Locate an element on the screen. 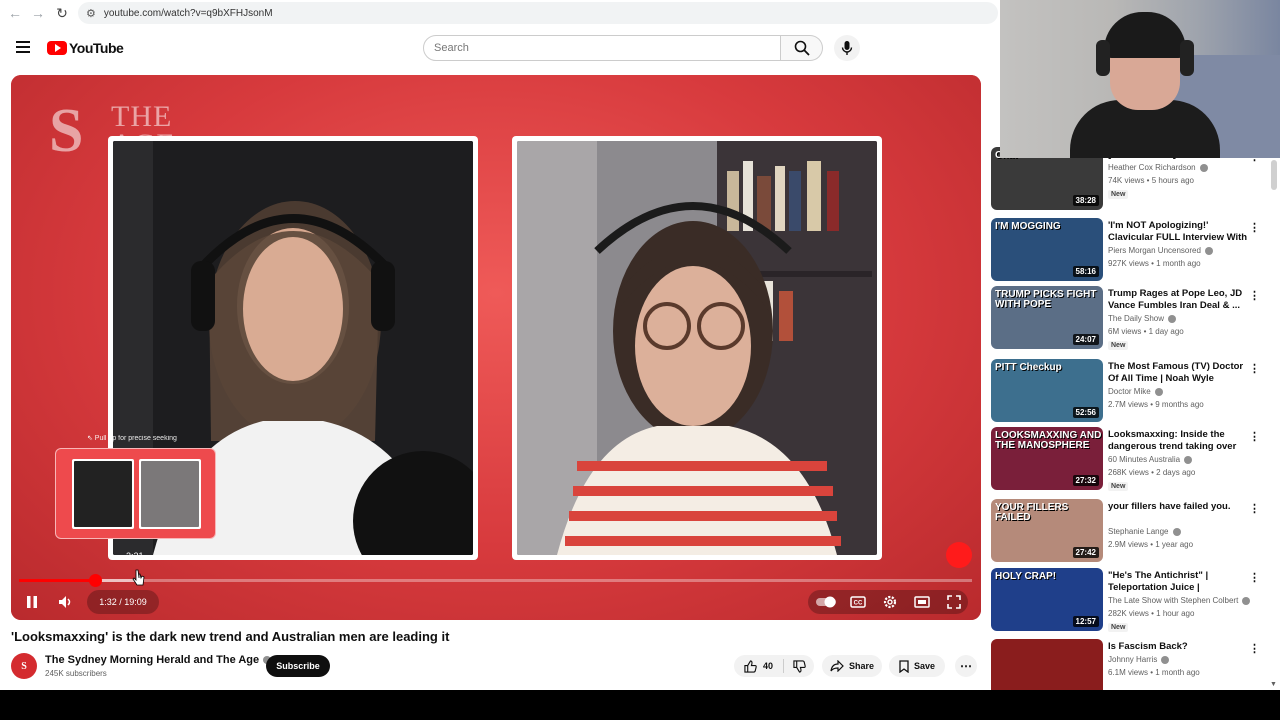  thumbs-down-icon is located at coordinates (799, 666).